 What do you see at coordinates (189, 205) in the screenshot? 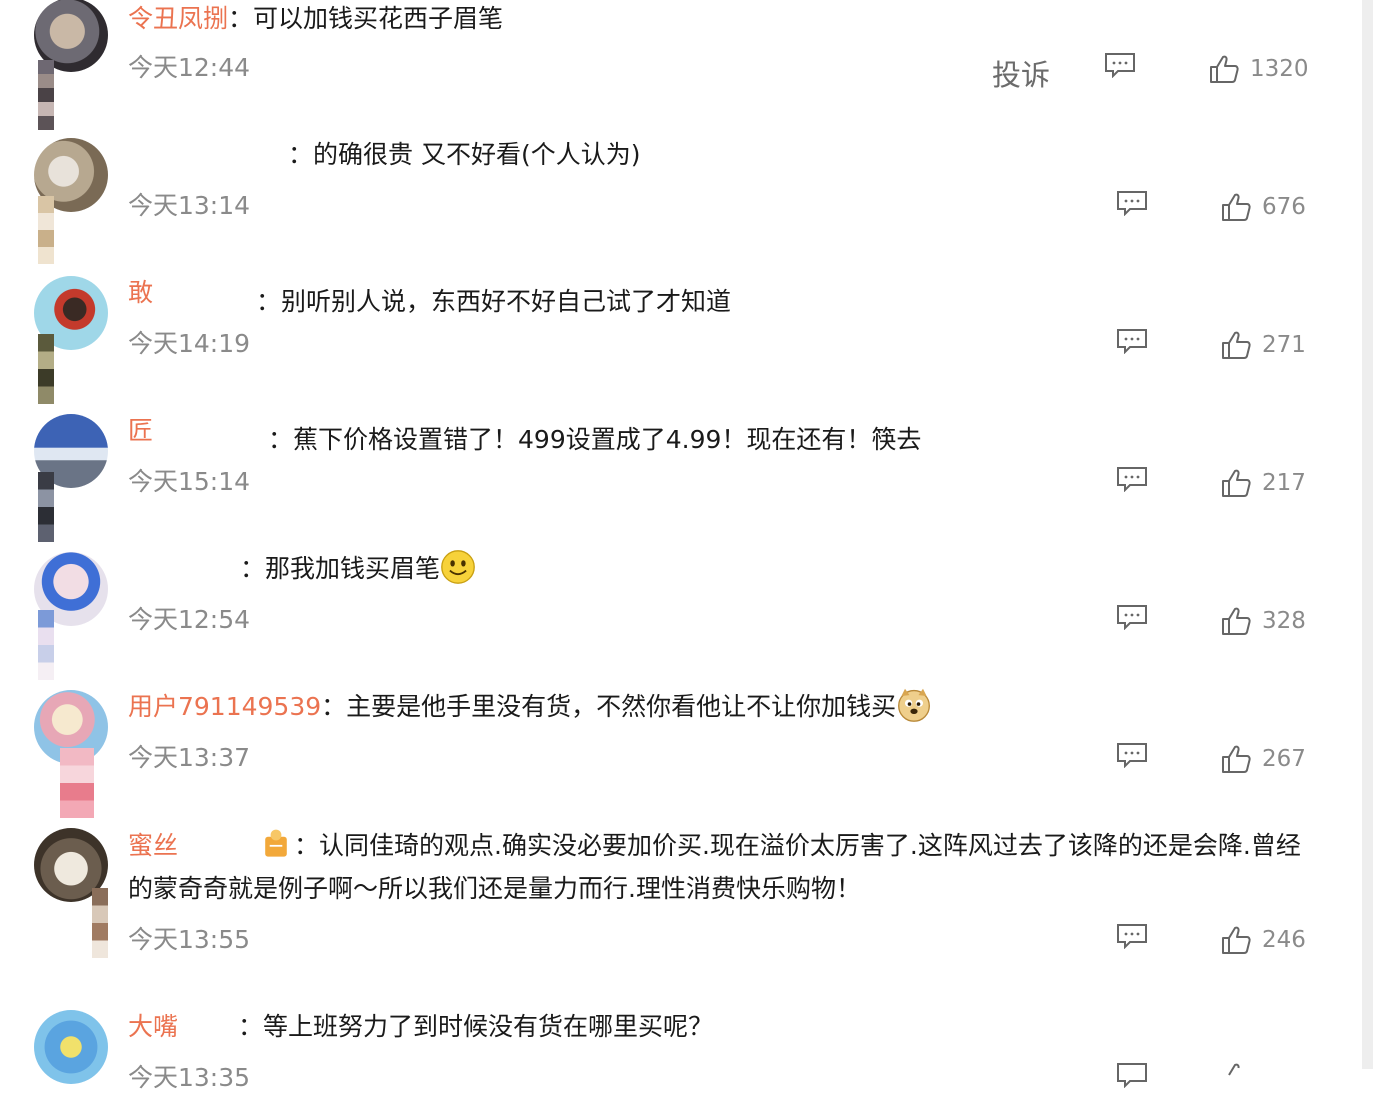
I see `comment-time: 今天13:14` at bounding box center [189, 205].